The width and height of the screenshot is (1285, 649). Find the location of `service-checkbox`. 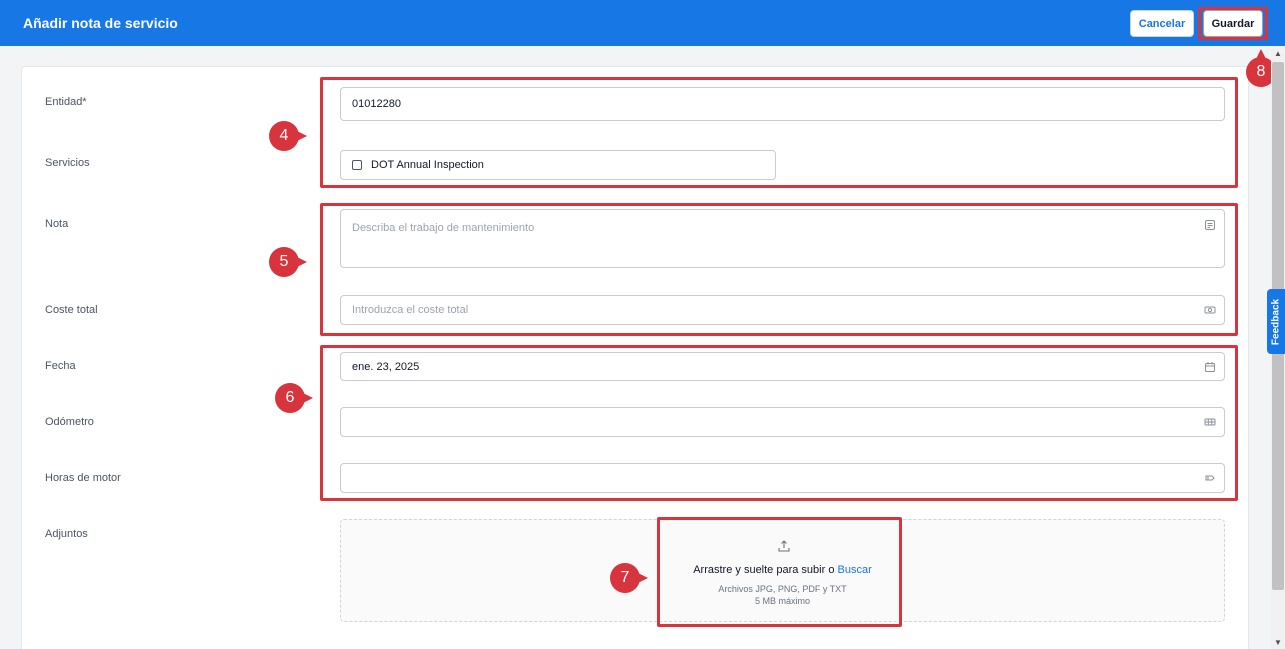

service-checkbox is located at coordinates (357, 165).